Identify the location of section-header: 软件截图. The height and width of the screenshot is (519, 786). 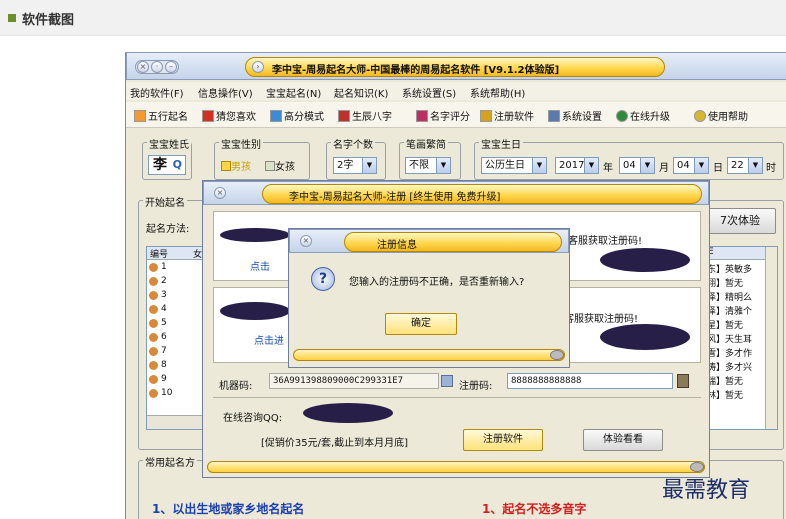
(393, 18).